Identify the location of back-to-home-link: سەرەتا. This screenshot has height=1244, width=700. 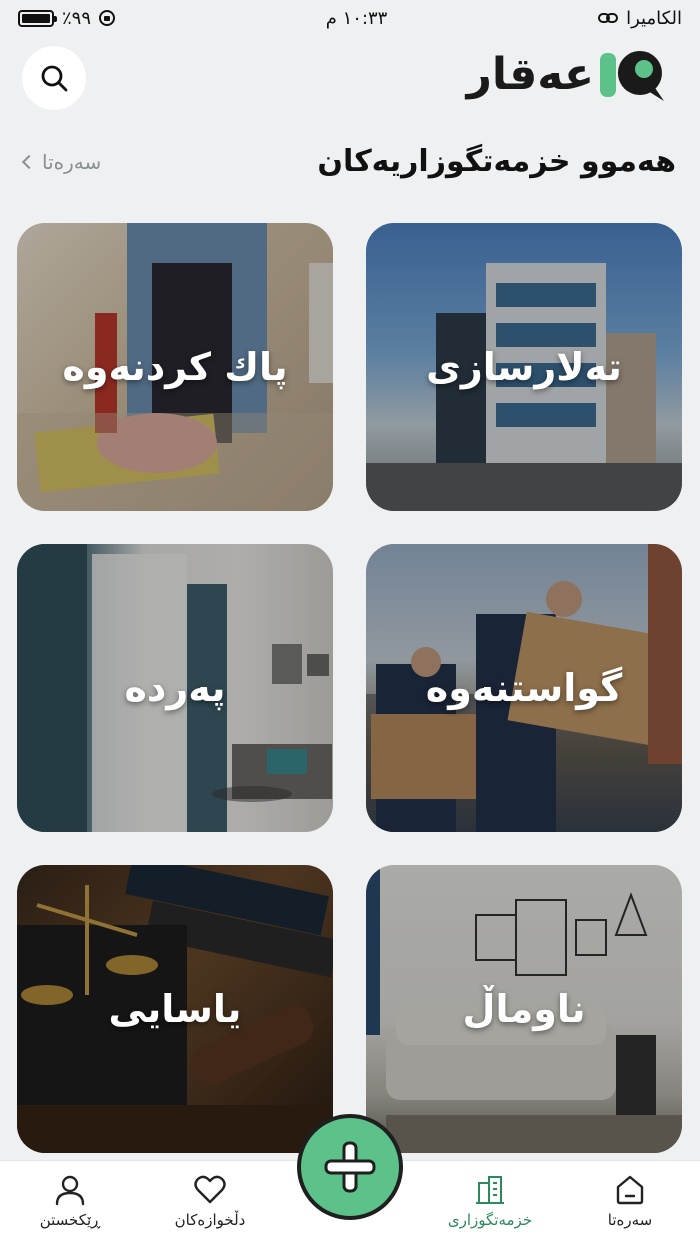
(61, 162).